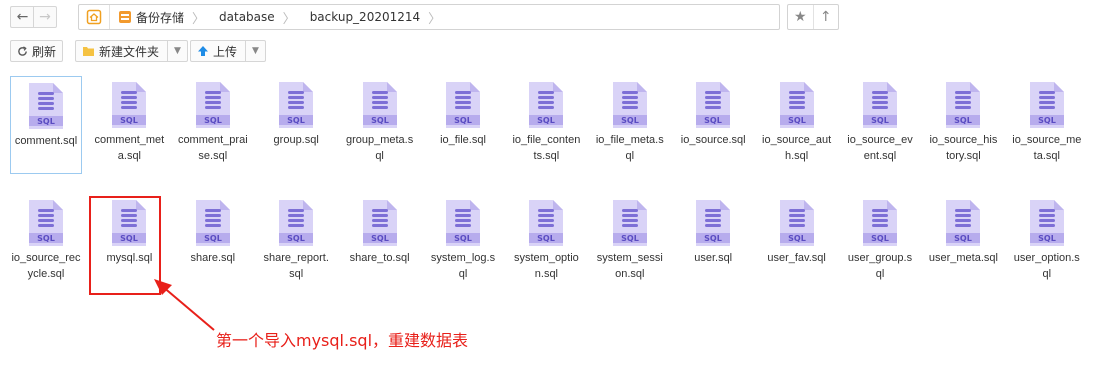 The width and height of the screenshot is (1117, 373). What do you see at coordinates (256, 17) in the screenshot?
I see `breadcrumb-item-database: database 〉` at bounding box center [256, 17].